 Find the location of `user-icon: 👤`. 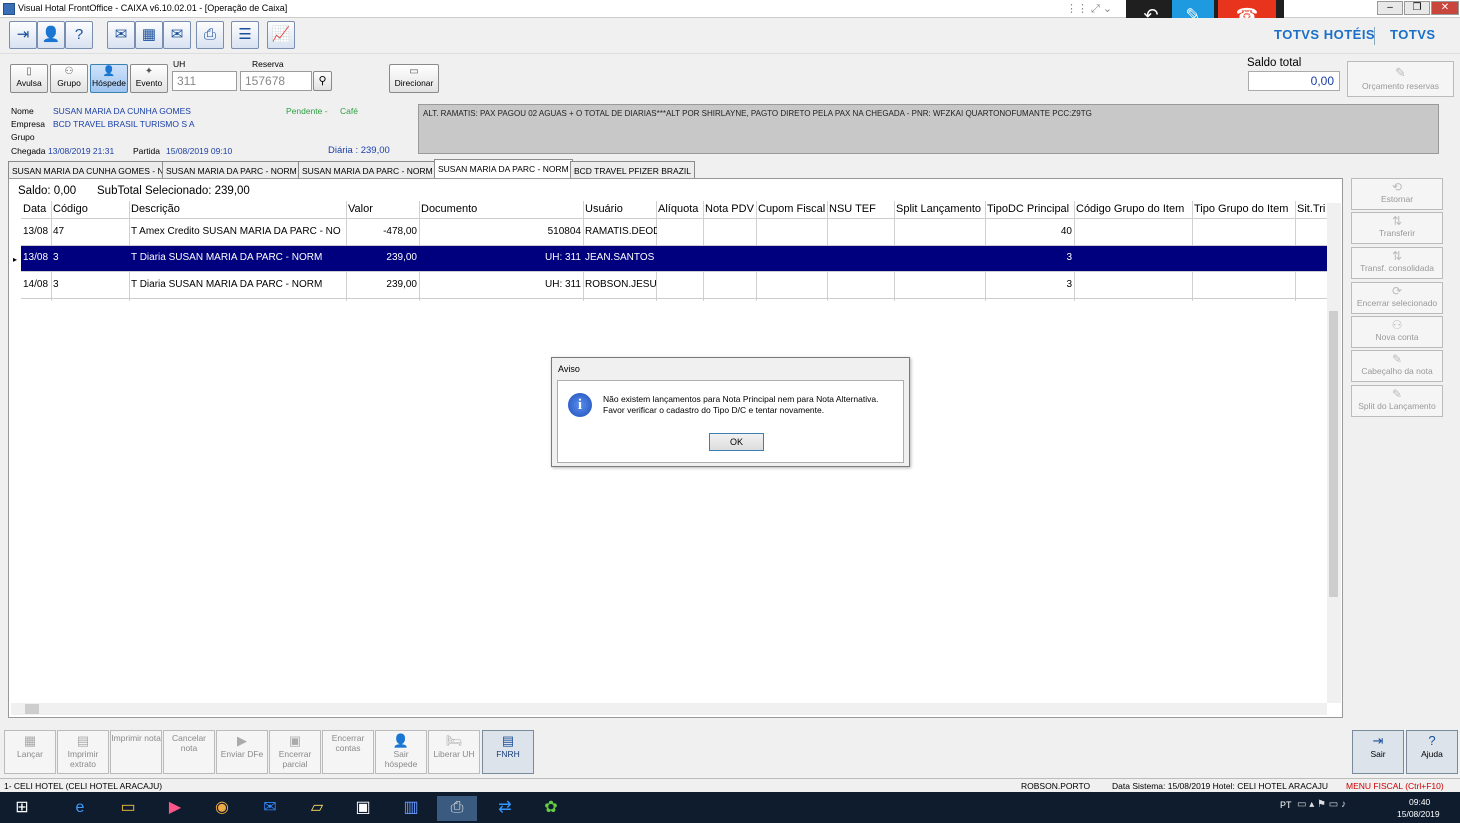

user-icon: 👤 is located at coordinates (51, 35).